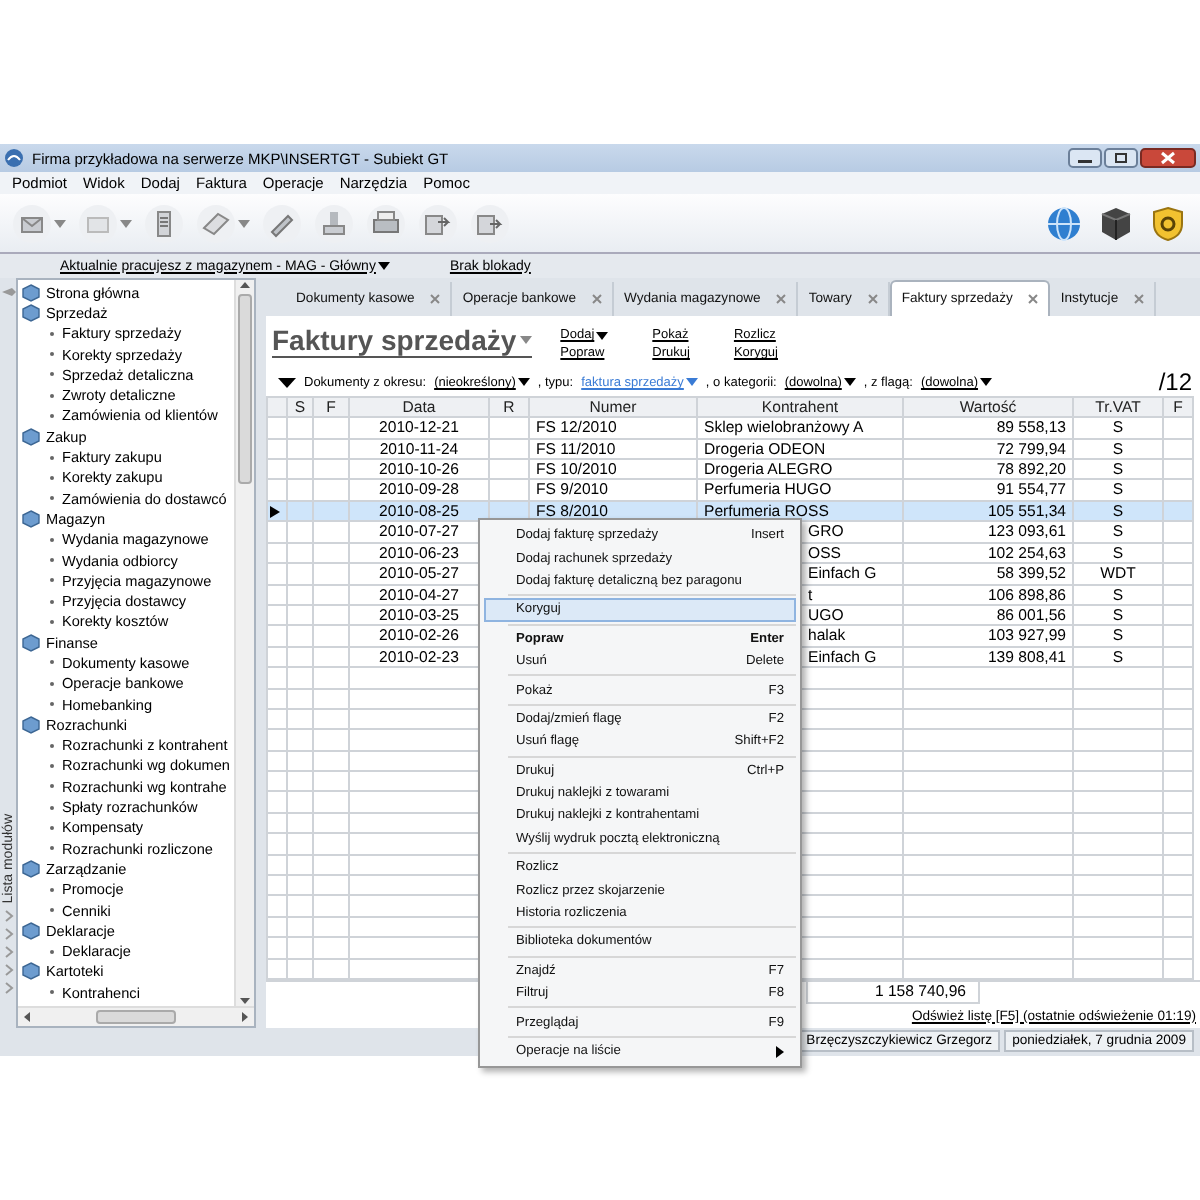 Image resolution: width=1200 pixels, height=1200 pixels. What do you see at coordinates (1176, 382) in the screenshot?
I see `document-count: /12` at bounding box center [1176, 382].